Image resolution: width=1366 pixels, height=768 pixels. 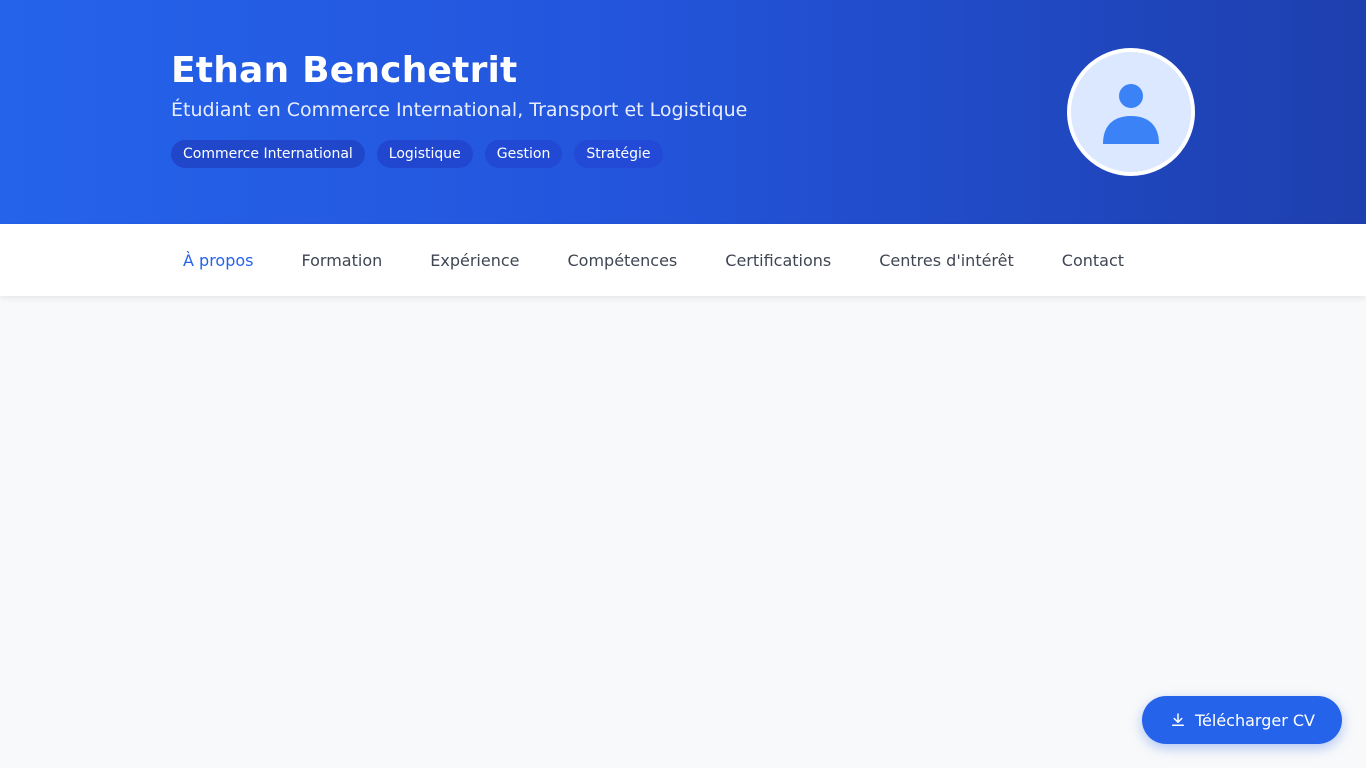 I want to click on nav-item-contact: Contact, so click(x=1093, y=260).